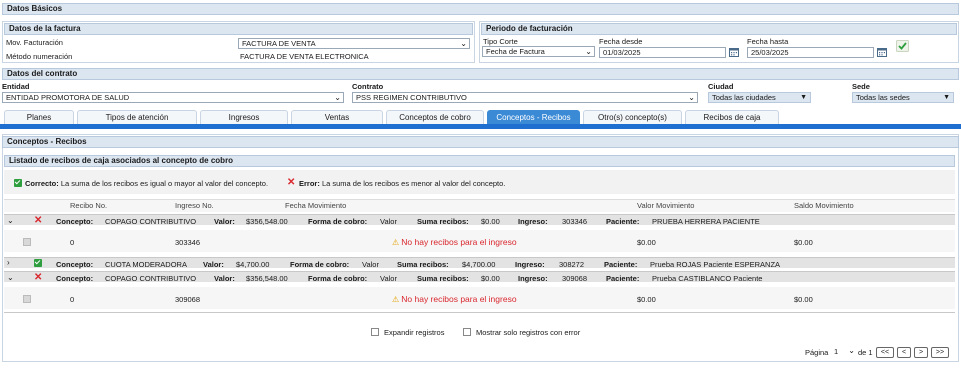 Image resolution: width=961 pixels, height=379 pixels. What do you see at coordinates (632, 117) in the screenshot?
I see `tab-otros-conceptos: Otro(s) concepto(s)` at bounding box center [632, 117].